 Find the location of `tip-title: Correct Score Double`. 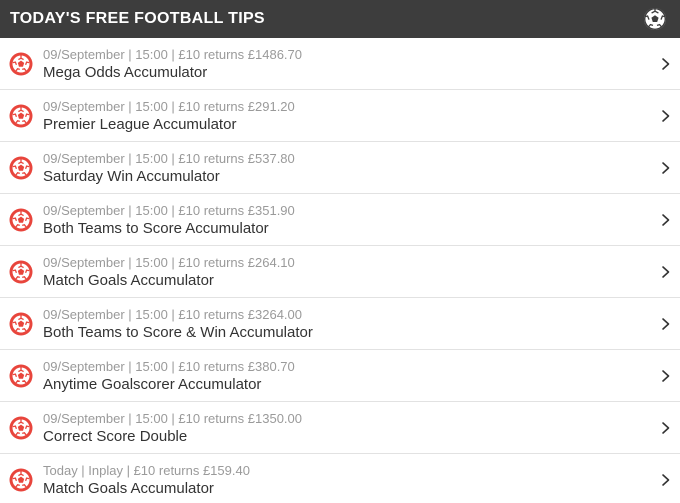

tip-title: Correct Score Double is located at coordinates (115, 436).